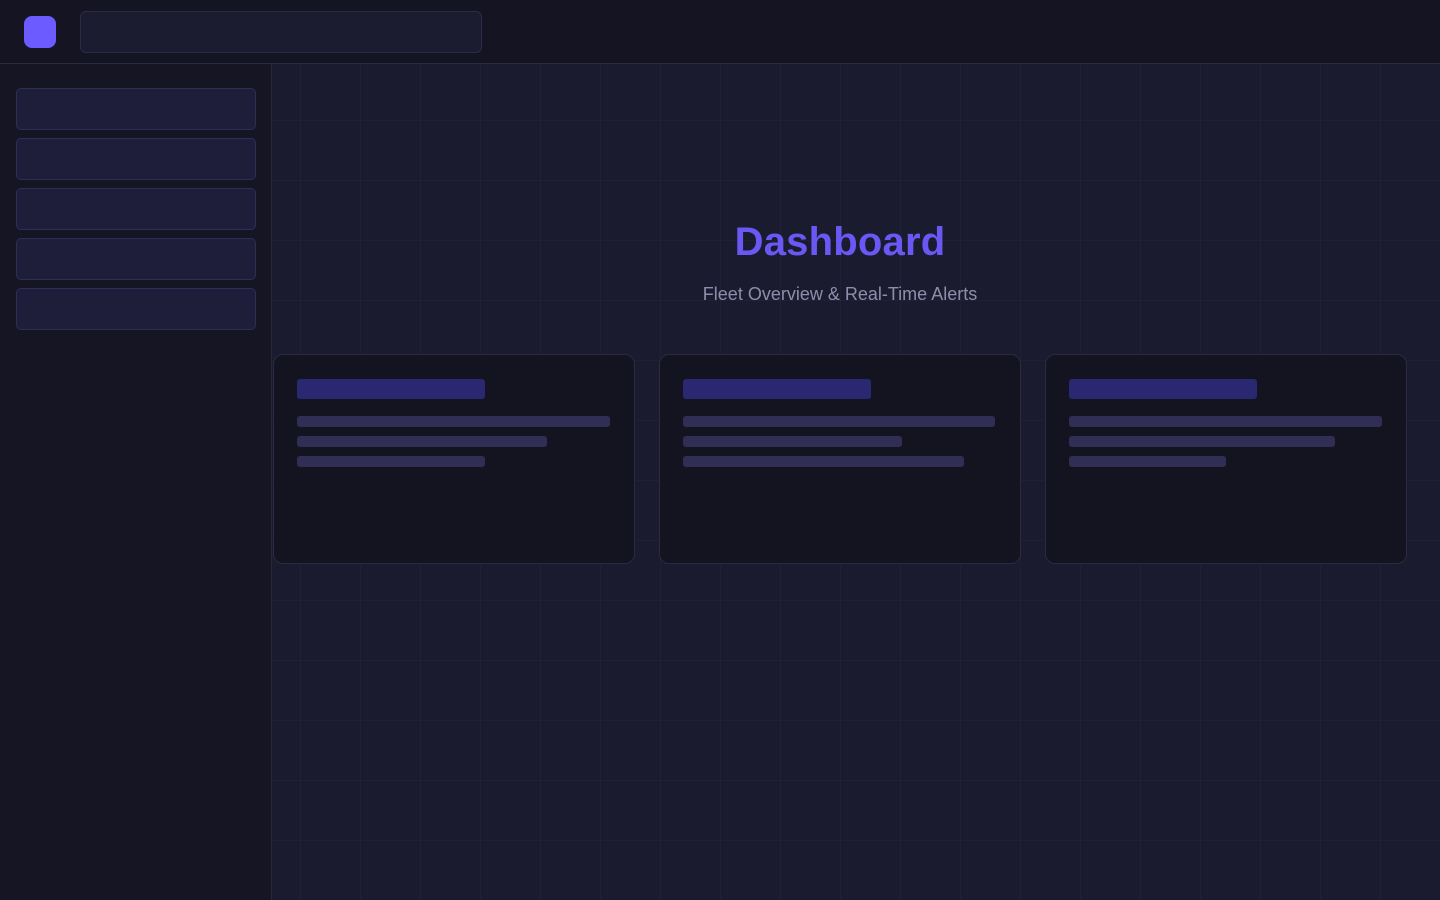 This screenshot has width=1440, height=900. What do you see at coordinates (840, 242) in the screenshot?
I see `page-title: Dashboard` at bounding box center [840, 242].